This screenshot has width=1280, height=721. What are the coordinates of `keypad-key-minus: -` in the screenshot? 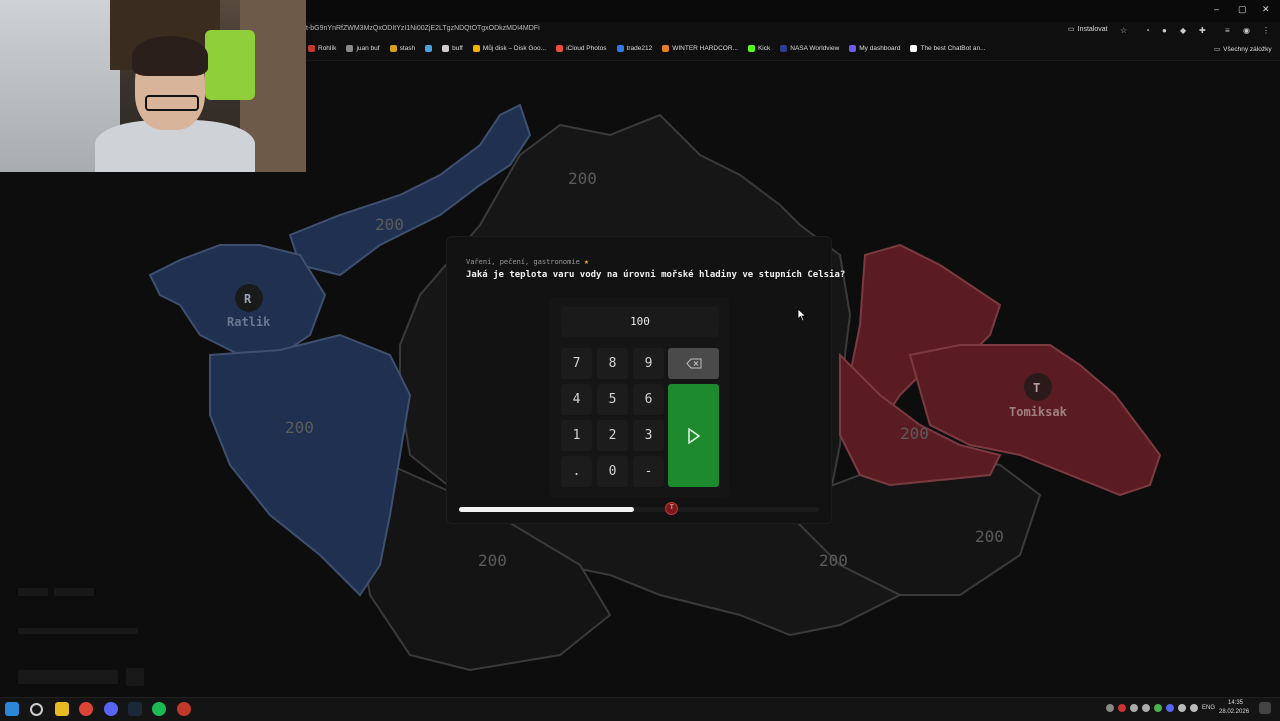 It's located at (648, 471).